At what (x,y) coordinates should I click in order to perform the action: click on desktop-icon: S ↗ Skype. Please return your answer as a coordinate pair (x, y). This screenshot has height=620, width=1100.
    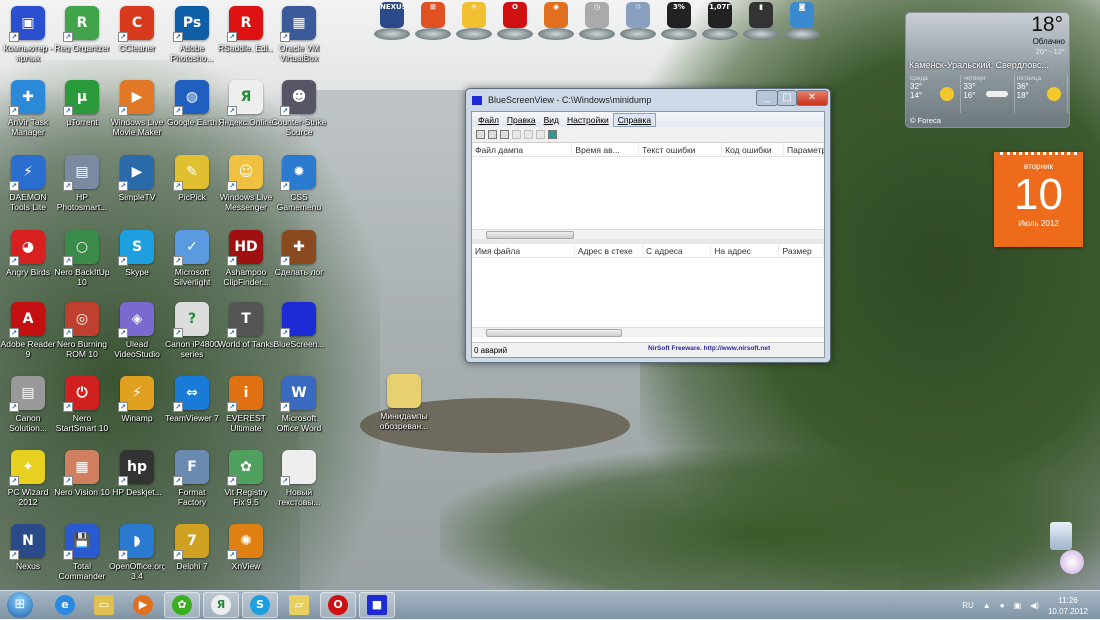
    Looking at the image, I should click on (137, 253).